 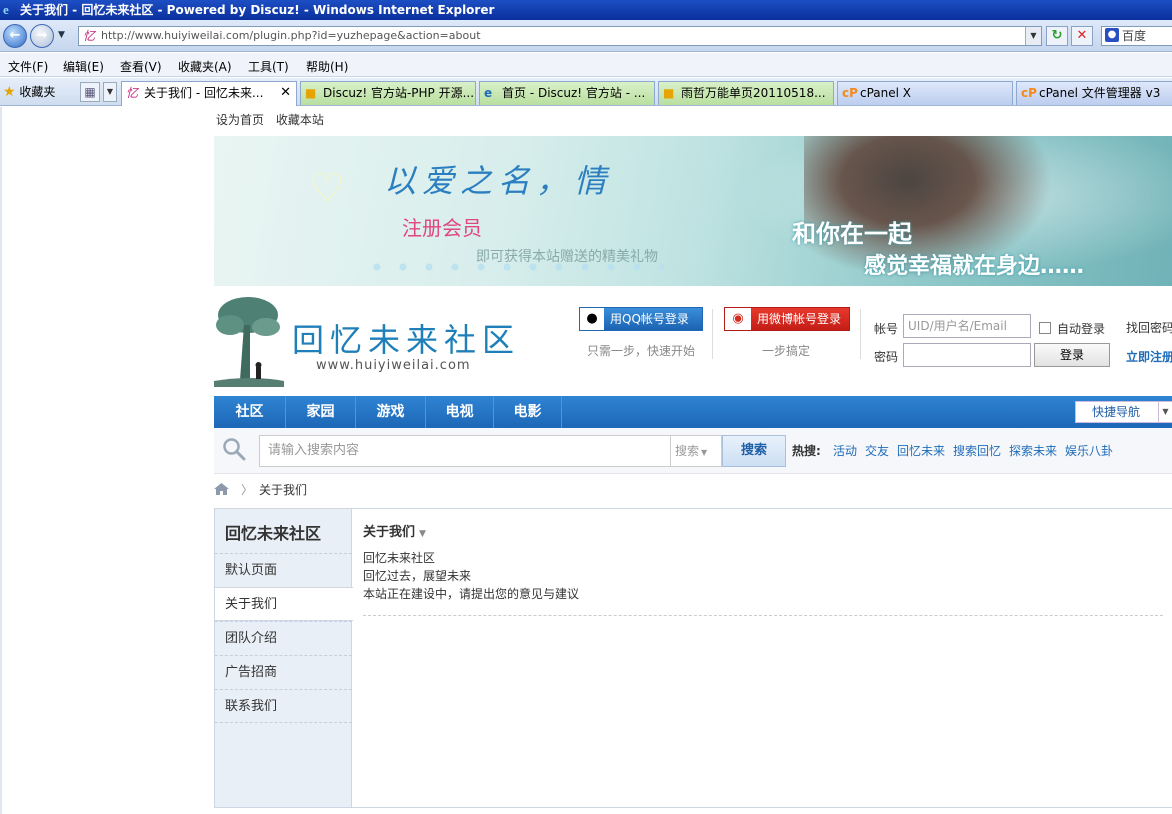 I want to click on banner-register-link: 注册会员, so click(x=442, y=226).